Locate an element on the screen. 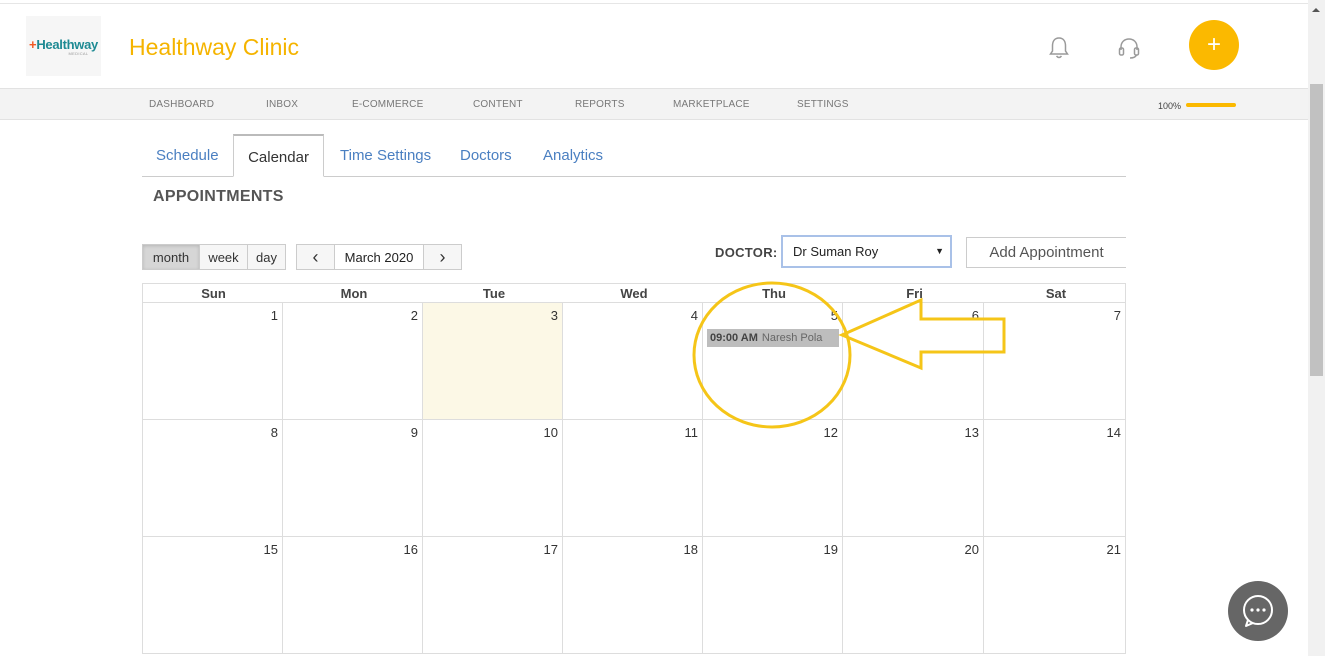 This screenshot has height=656, width=1325. annotation-overlay is located at coordinates (849, 355).